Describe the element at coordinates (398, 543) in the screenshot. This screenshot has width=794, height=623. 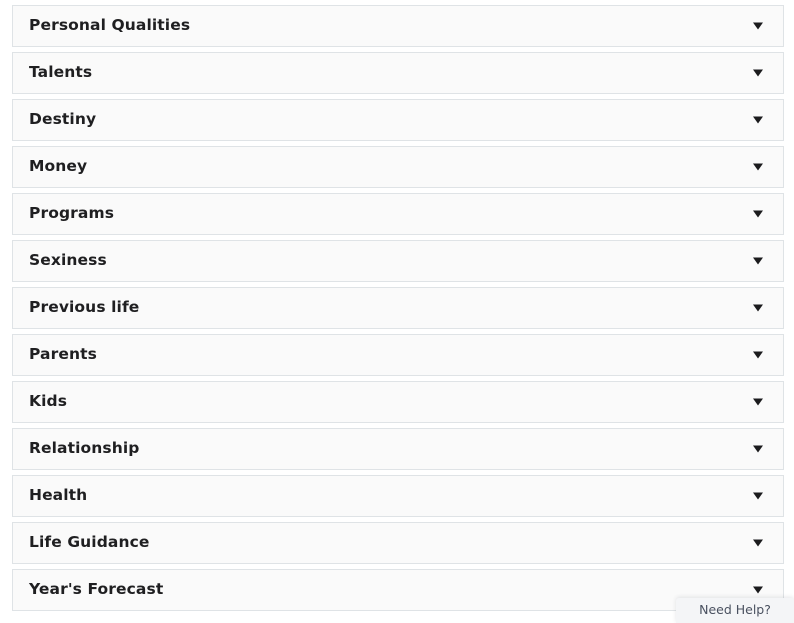
I see `accordion-item: Life Guidance` at that location.